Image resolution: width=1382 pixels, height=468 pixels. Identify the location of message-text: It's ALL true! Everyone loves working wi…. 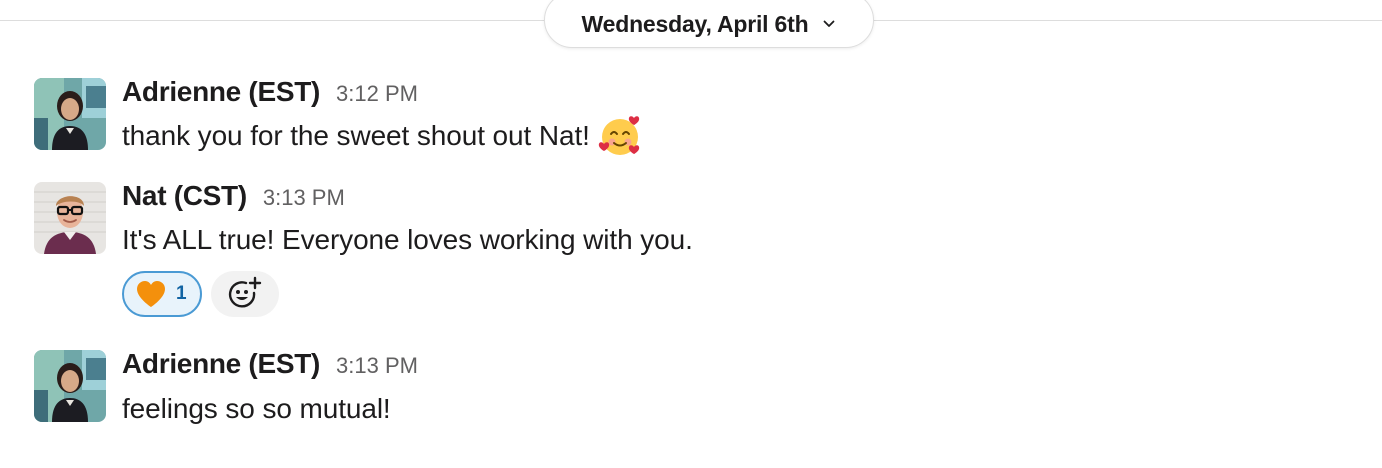
(407, 239).